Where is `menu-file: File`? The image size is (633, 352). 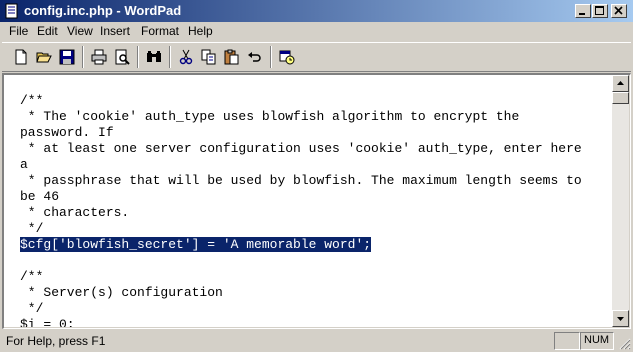 menu-file: File is located at coordinates (18, 31).